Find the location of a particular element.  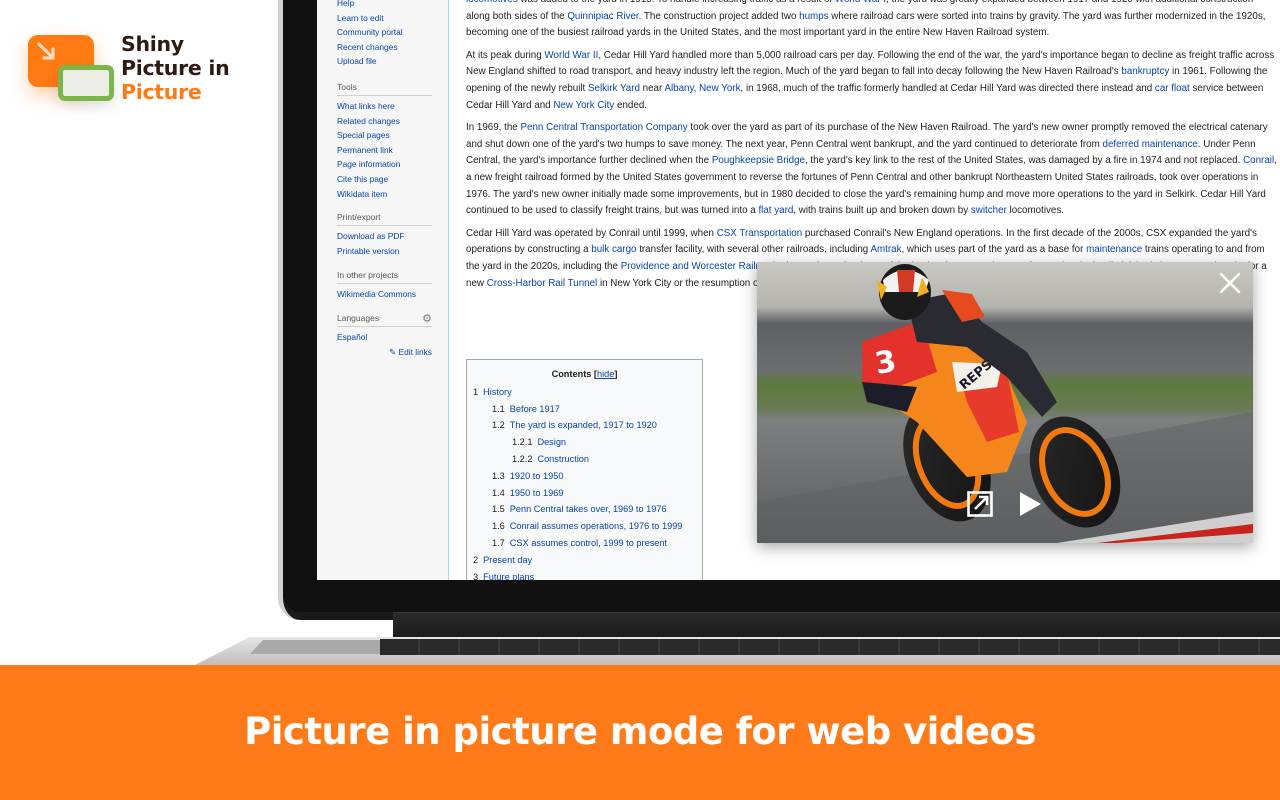

article-link-quinnipiac-river: Quinnipiac River is located at coordinates (602, 16).